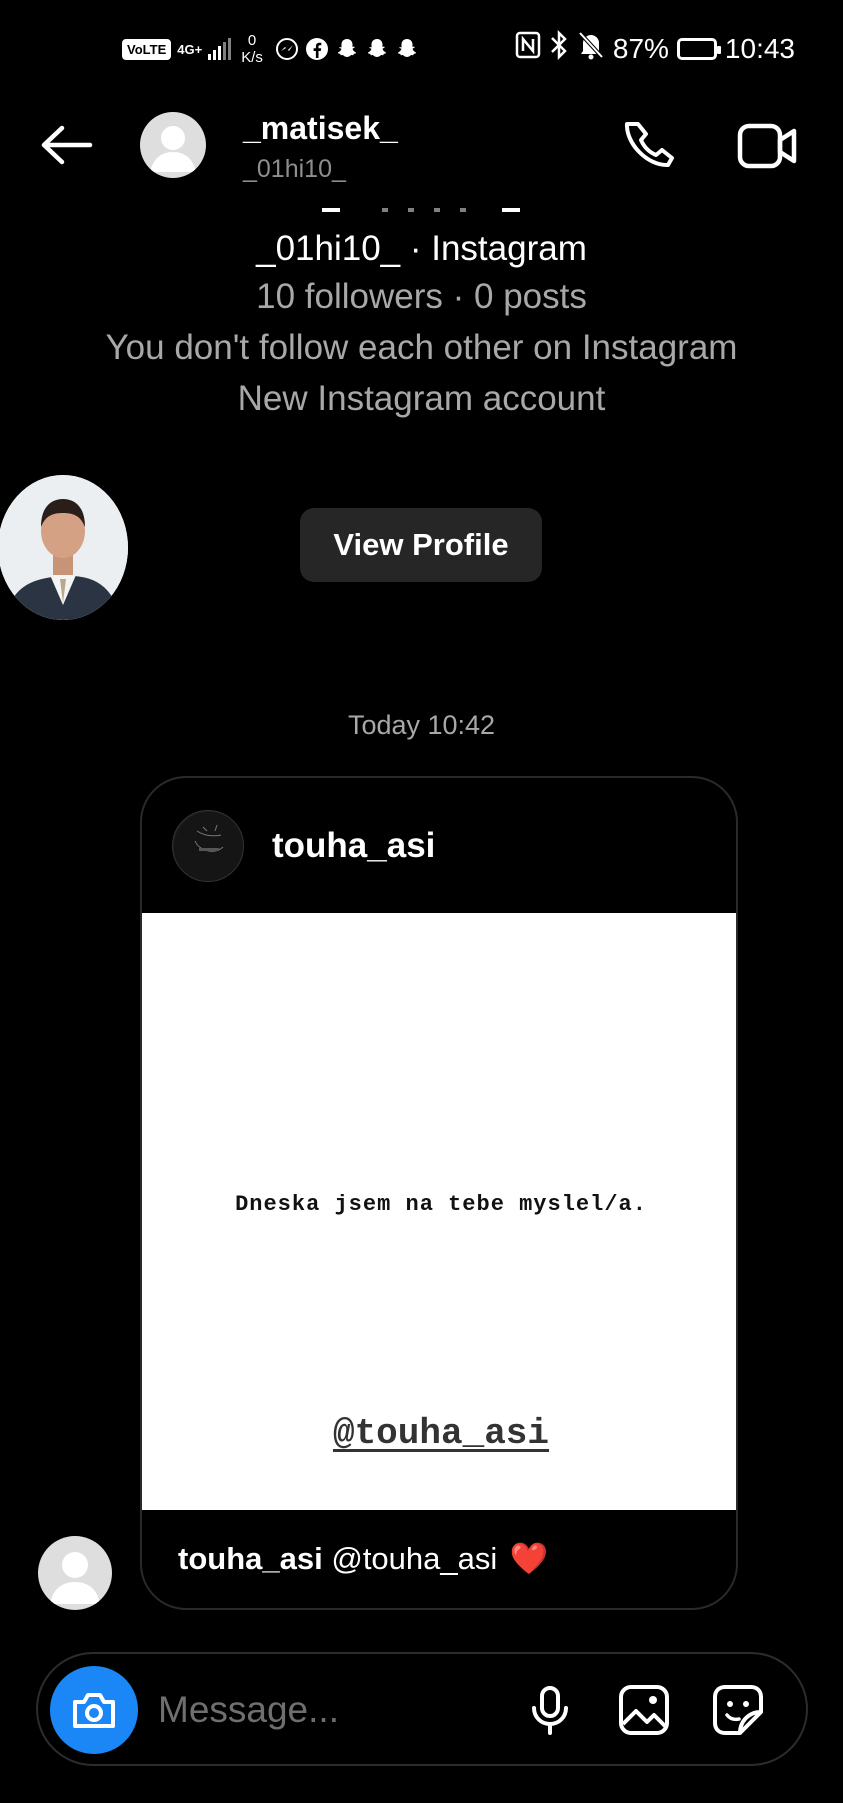  I want to click on post-quote-text: Dneska jsem na tebe myslel/a., so click(441, 1204).